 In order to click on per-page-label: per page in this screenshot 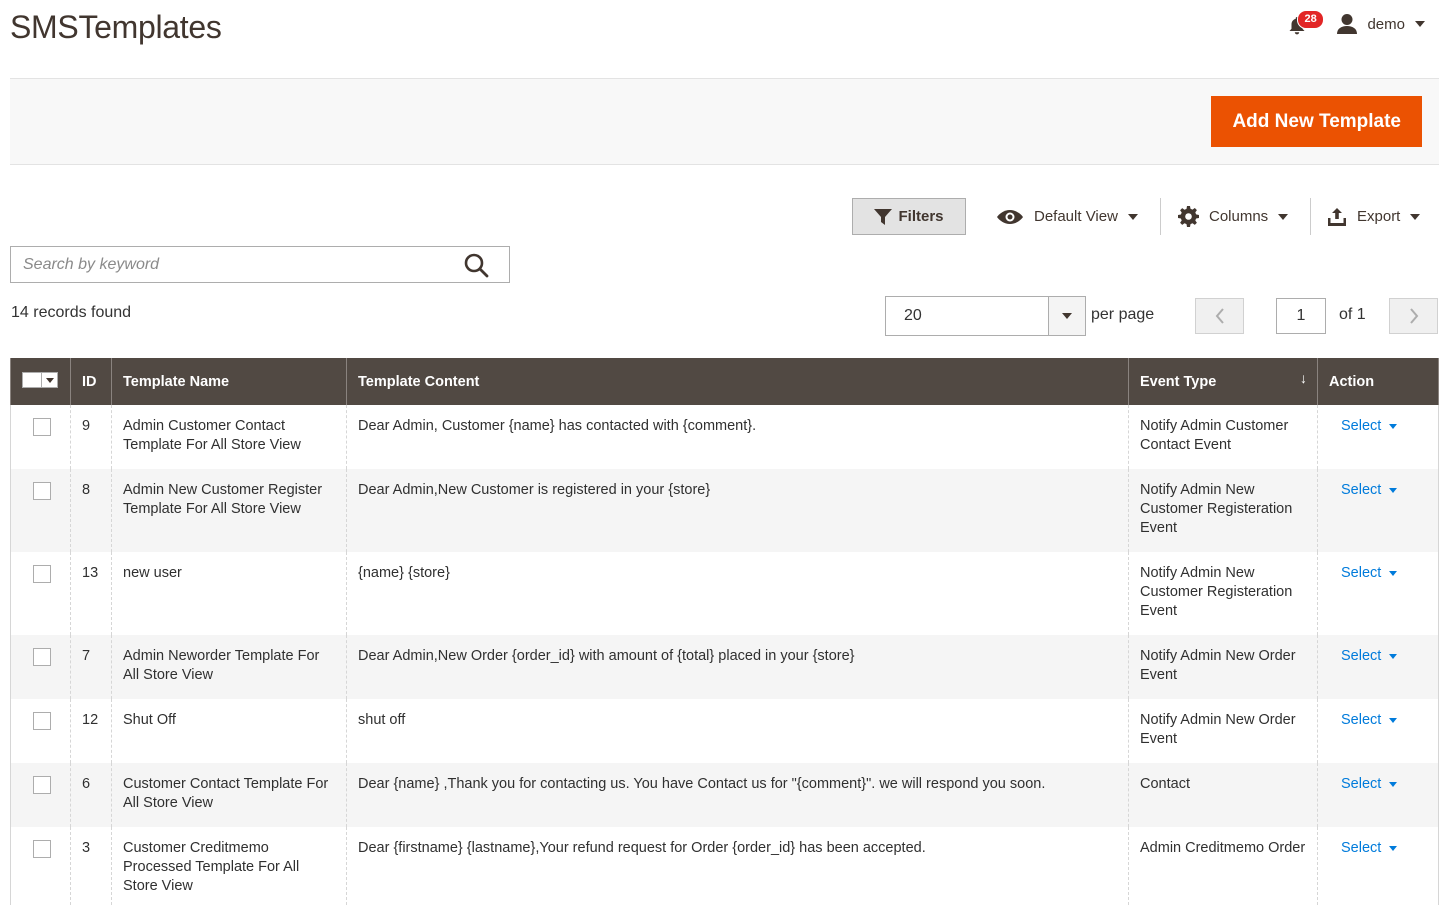, I will do `click(1123, 314)`.